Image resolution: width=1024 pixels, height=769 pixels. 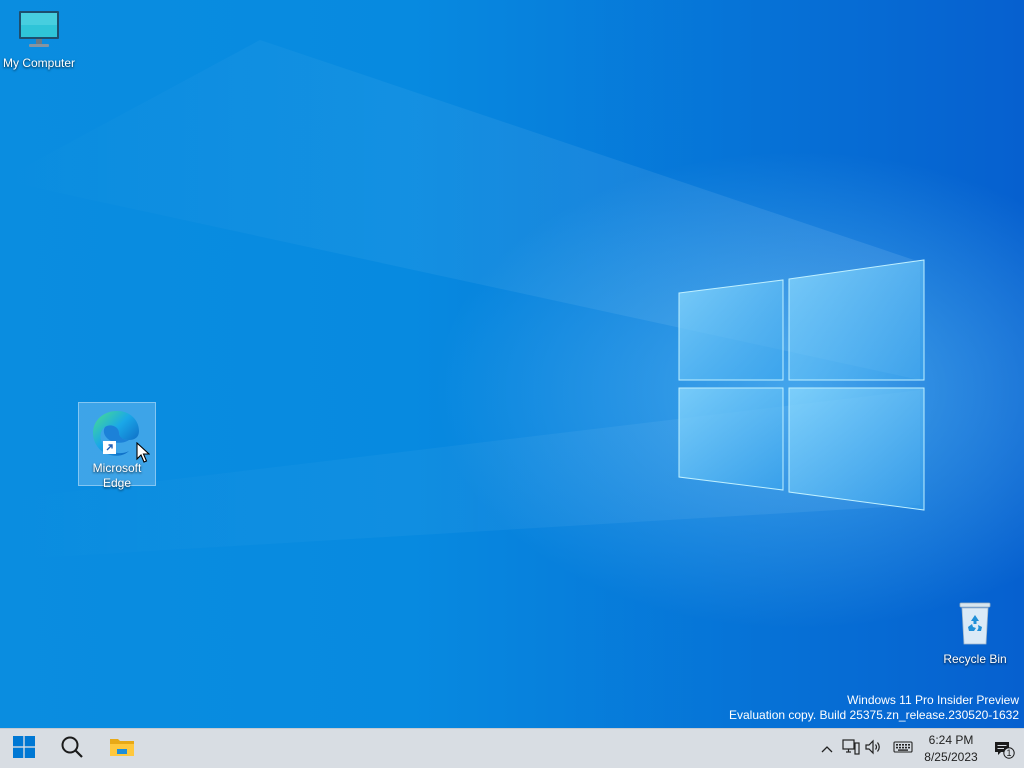 I want to click on desktop-icon-label: Recycle Bin, so click(x=975, y=659).